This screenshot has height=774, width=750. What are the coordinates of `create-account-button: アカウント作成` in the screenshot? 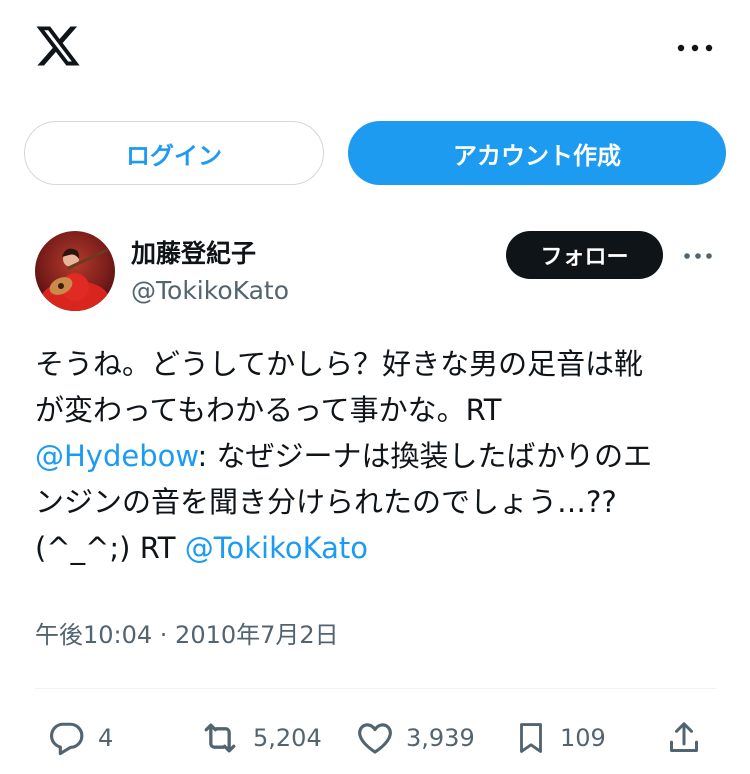 It's located at (537, 153).